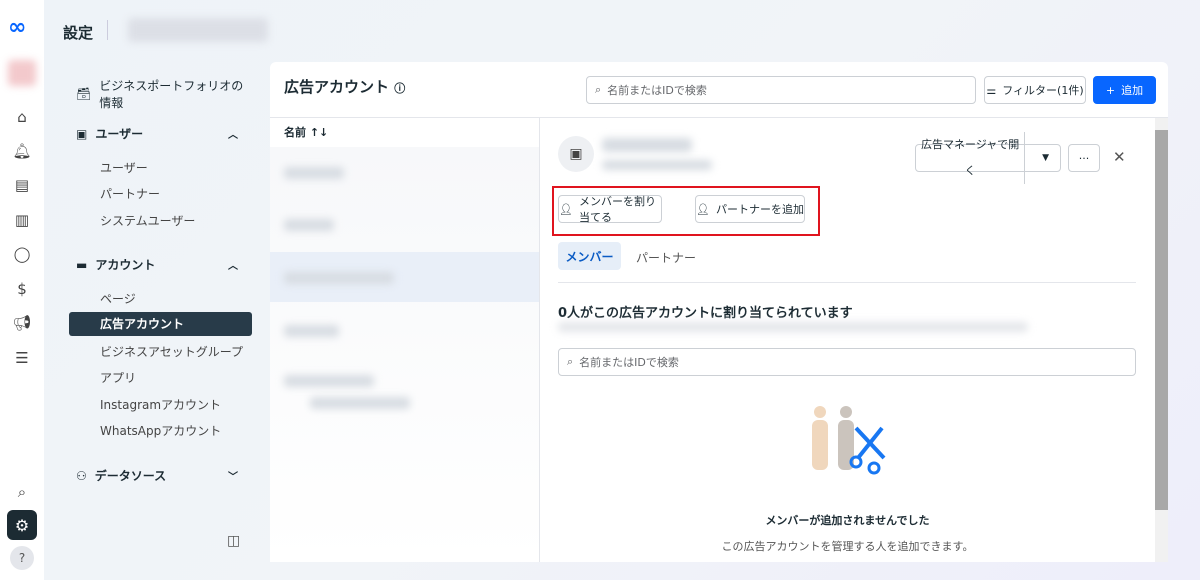  Describe the element at coordinates (1045, 158) in the screenshot. I see `caret-down-icon: ▼` at that location.